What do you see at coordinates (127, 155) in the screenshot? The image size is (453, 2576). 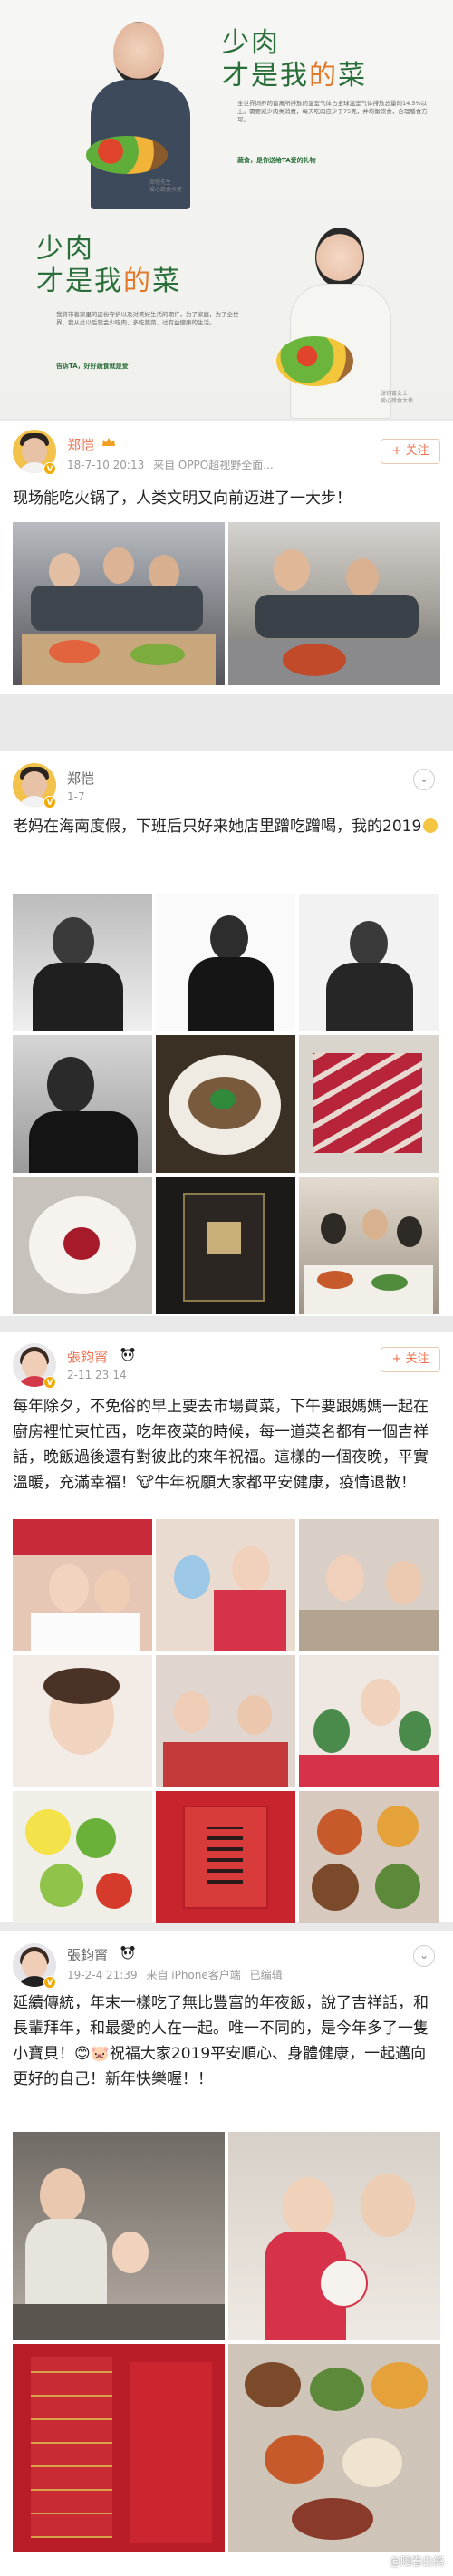 I see `ad-vegetable-basket` at bounding box center [127, 155].